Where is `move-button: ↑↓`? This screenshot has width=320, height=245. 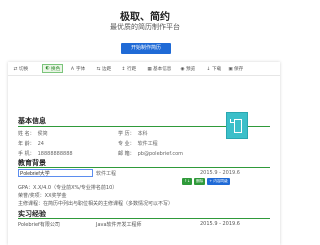 move-button: ↑↓ is located at coordinates (187, 181).